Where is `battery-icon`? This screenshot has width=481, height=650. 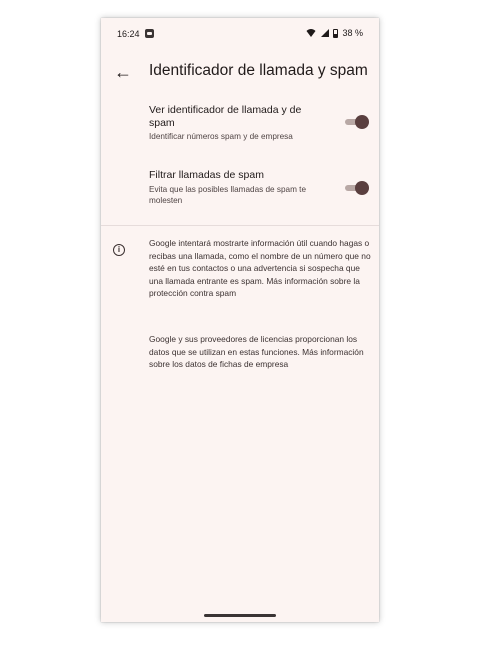 battery-icon is located at coordinates (336, 33).